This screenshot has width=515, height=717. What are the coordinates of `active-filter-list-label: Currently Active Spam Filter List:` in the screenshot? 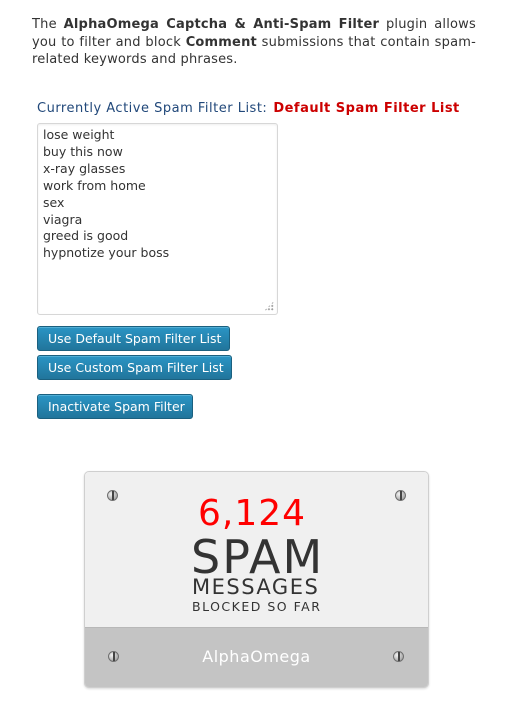 It's located at (152, 108).